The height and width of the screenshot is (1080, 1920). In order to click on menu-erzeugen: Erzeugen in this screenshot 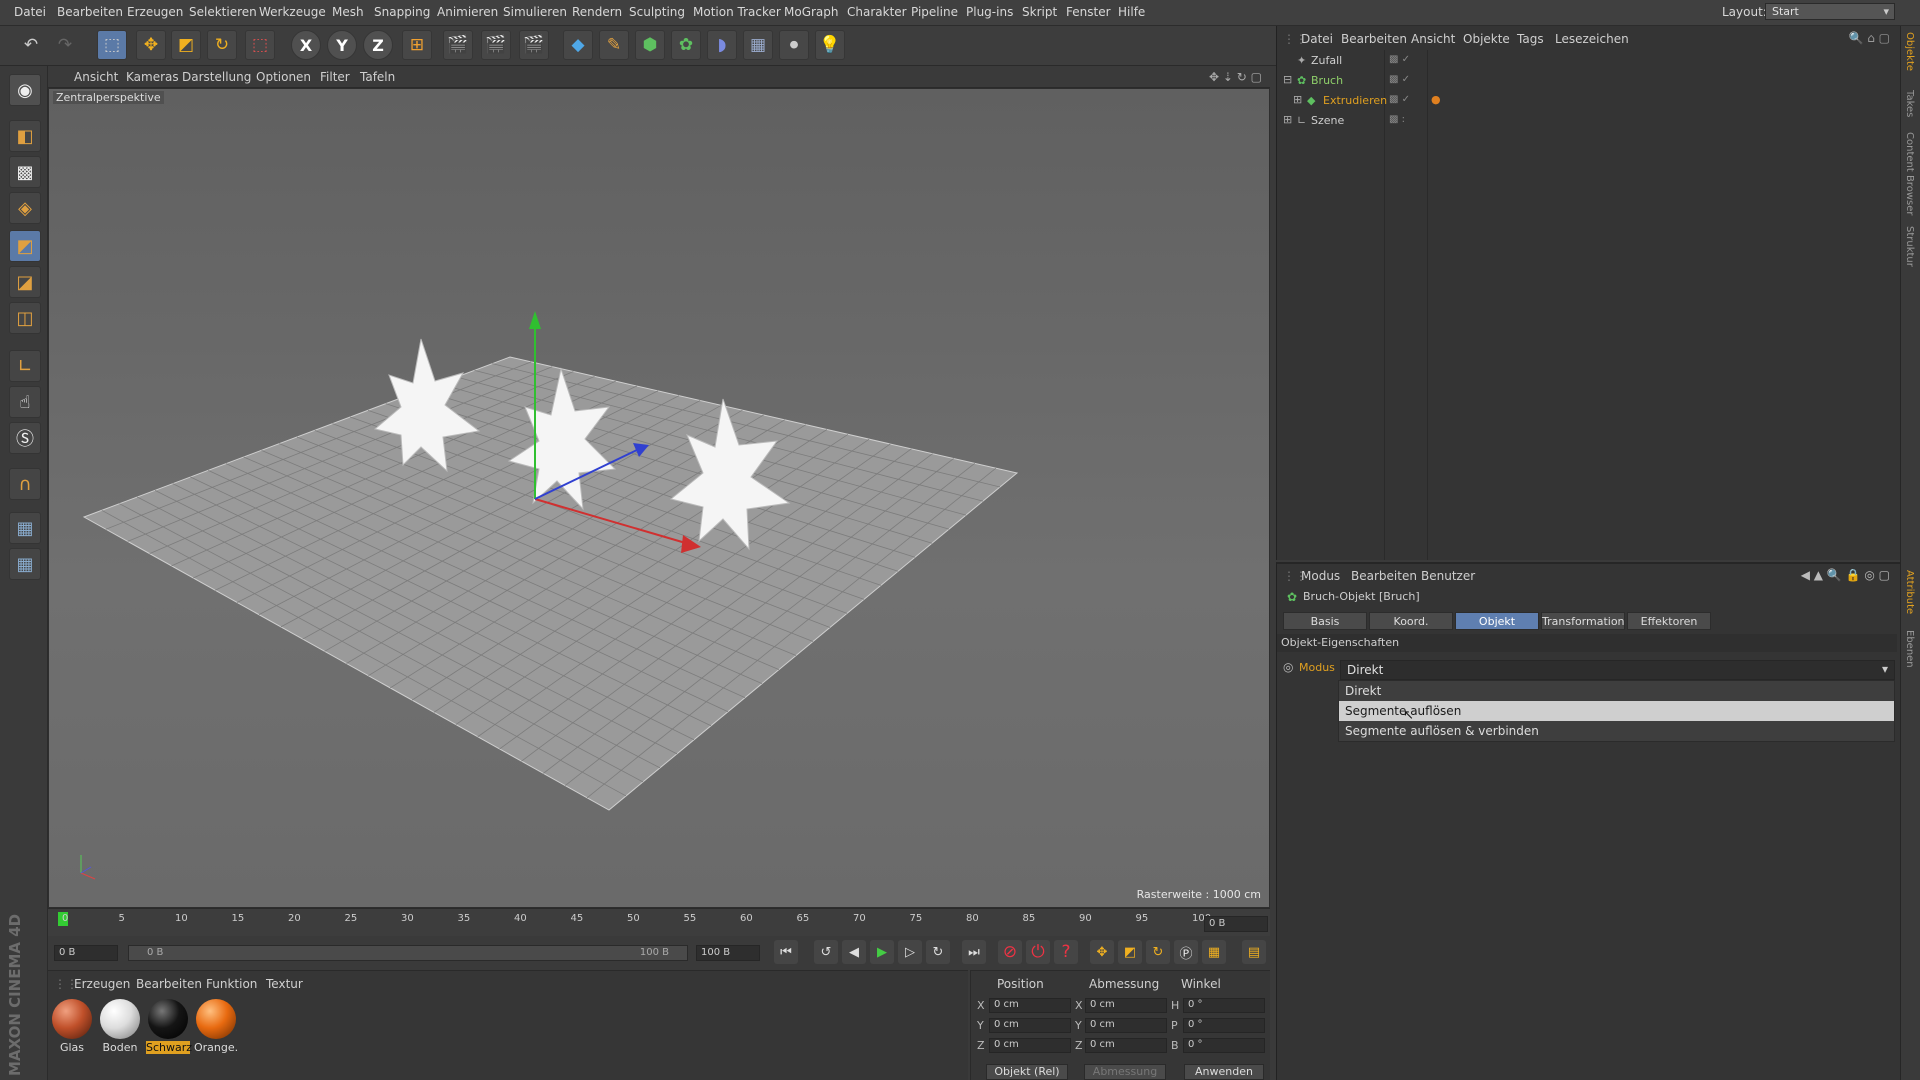, I will do `click(155, 12)`.